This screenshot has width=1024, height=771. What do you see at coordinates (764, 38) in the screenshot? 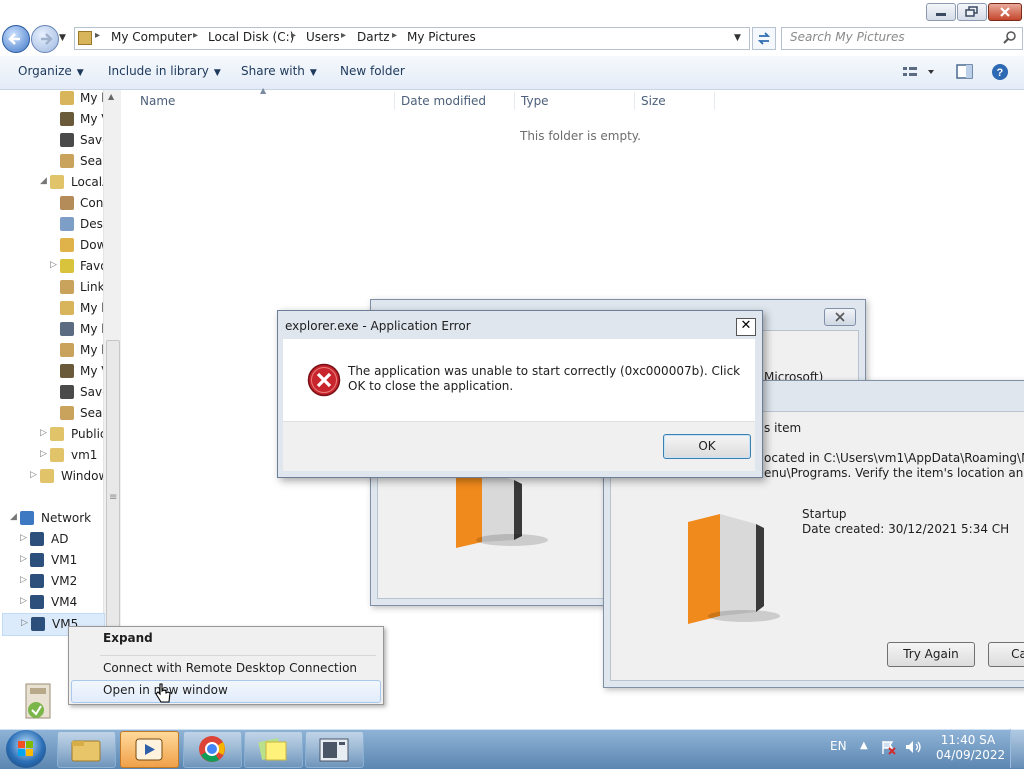
I see `refresh-button` at bounding box center [764, 38].